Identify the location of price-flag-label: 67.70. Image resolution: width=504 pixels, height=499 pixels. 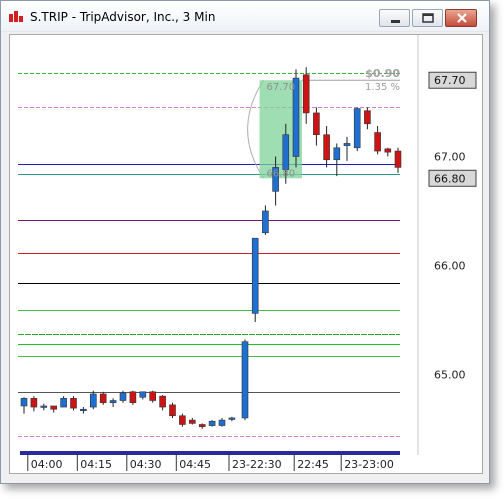
(450, 80).